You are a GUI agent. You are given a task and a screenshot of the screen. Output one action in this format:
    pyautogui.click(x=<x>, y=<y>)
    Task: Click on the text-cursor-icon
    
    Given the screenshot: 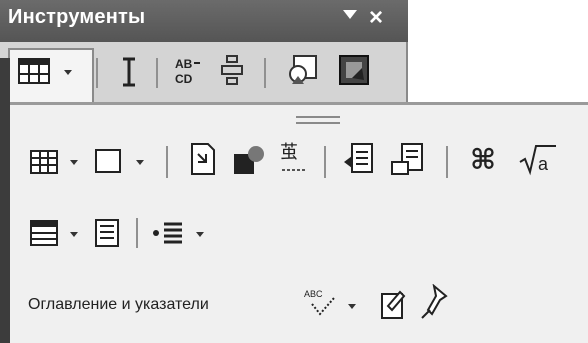 What is the action you would take?
    pyautogui.click(x=129, y=72)
    